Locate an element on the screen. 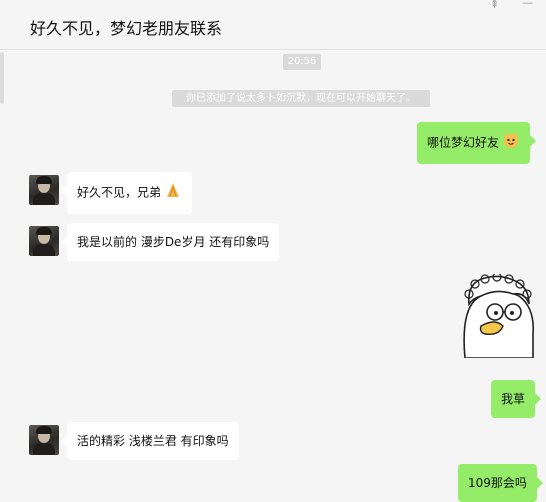 This screenshot has height=502, width=546. message-bubble-incoming: 我是以前的 漫步De岁月 还有印象吗 is located at coordinates (170, 242).